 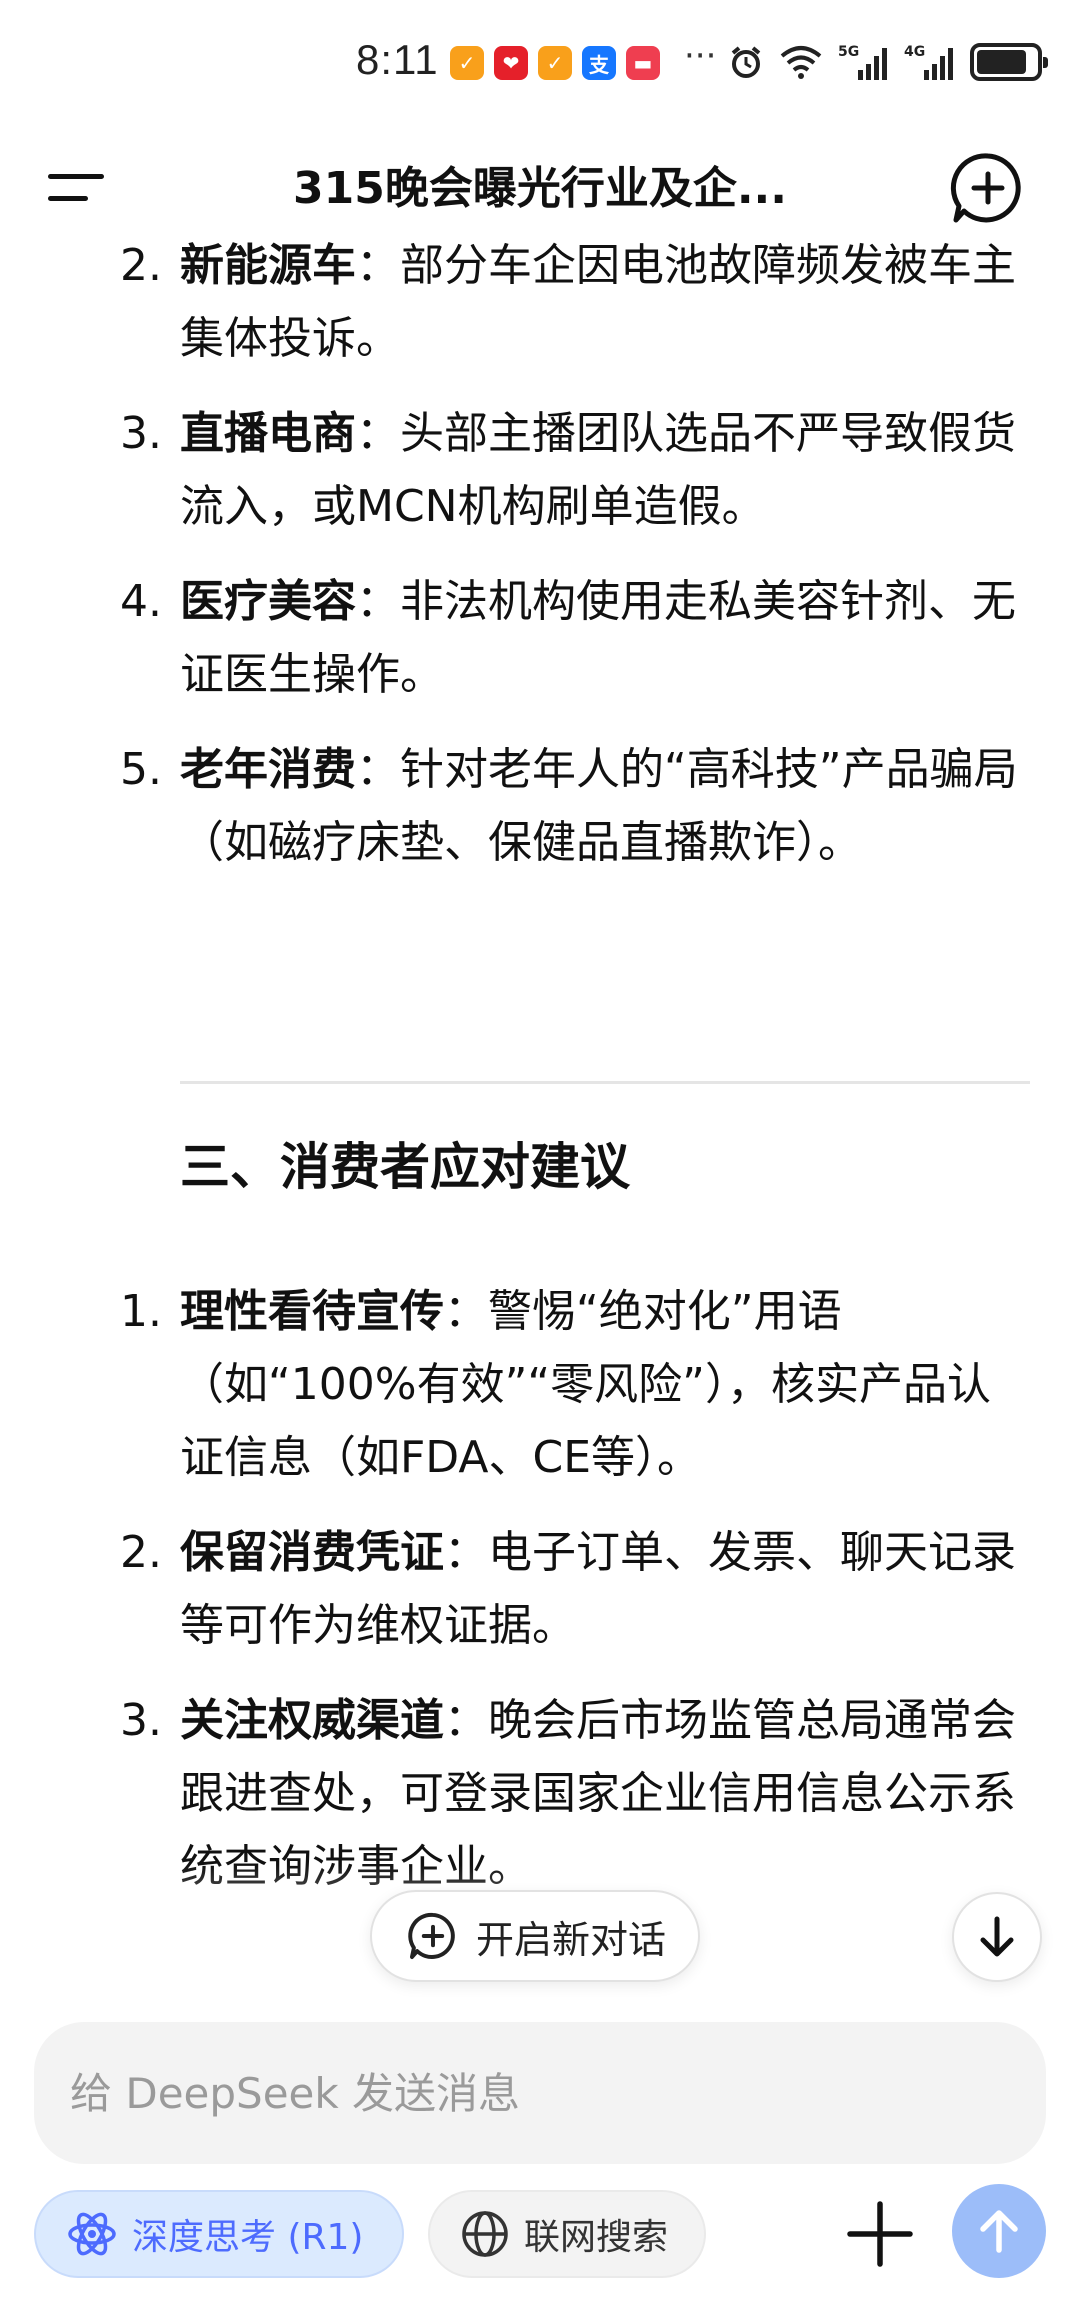 I want to click on status-time: 8:11, so click(x=397, y=59).